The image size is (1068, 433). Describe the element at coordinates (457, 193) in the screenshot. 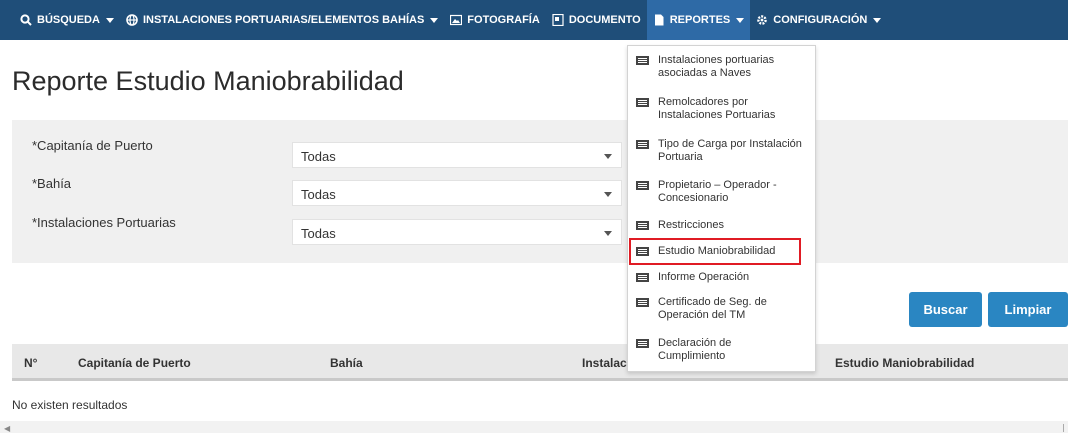

I see `bahia-select: Todas` at that location.